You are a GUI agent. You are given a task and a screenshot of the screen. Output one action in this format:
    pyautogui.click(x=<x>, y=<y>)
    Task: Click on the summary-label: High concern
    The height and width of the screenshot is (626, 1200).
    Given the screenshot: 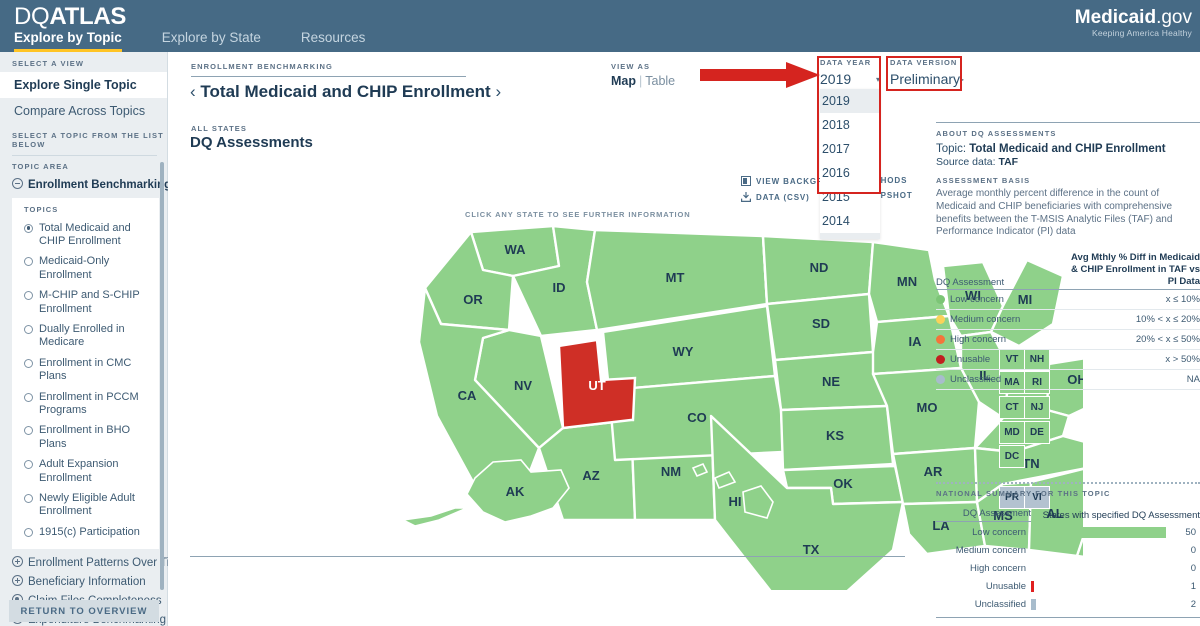 What is the action you would take?
    pyautogui.click(x=998, y=568)
    